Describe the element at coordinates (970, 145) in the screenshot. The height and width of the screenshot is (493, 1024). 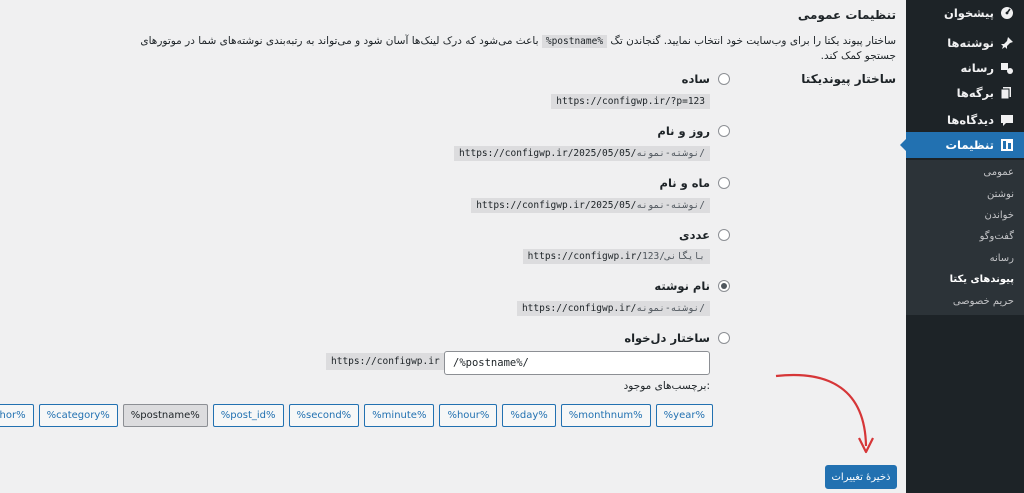
I see `menu-label-settings: تنظیمات` at that location.